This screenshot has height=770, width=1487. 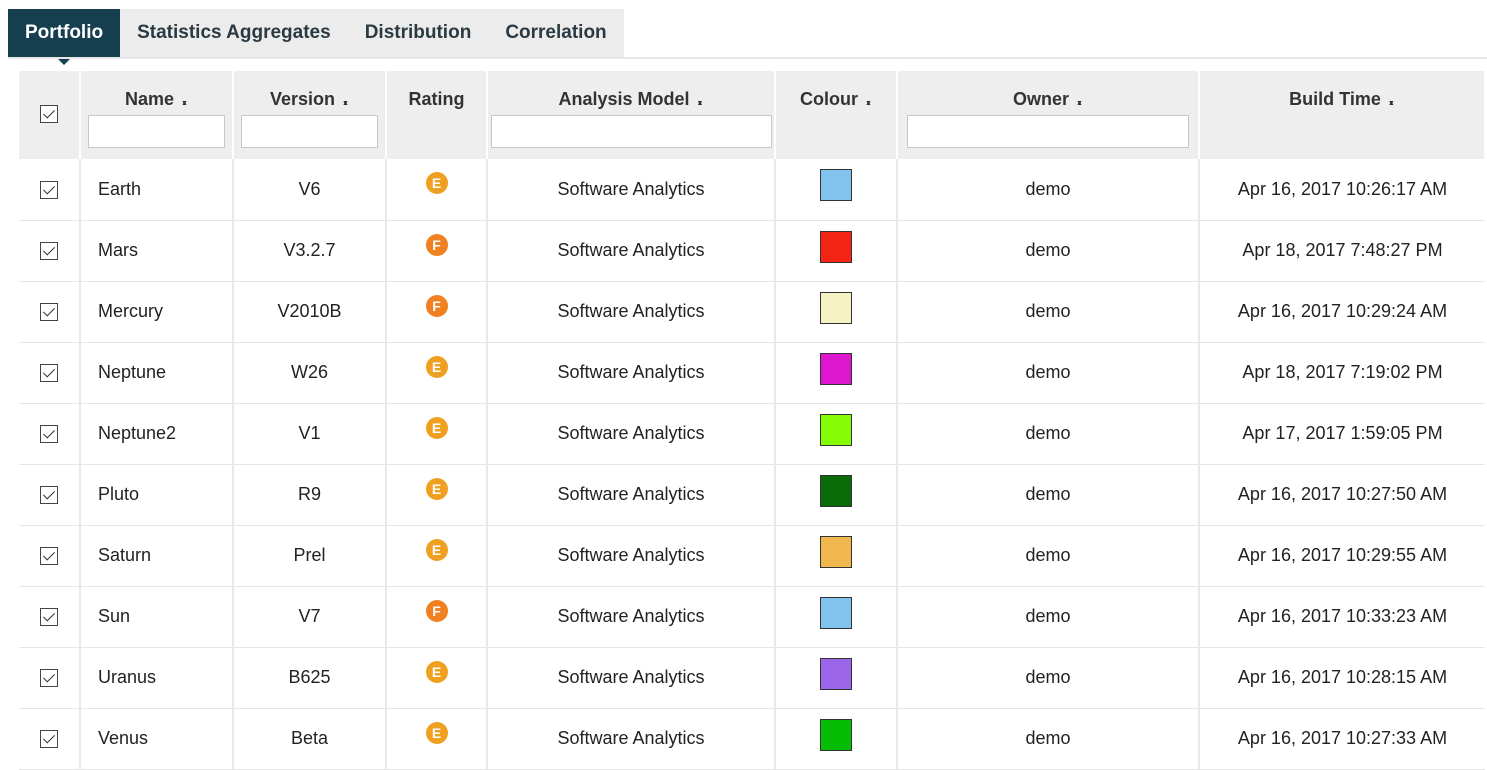 I want to click on column-label-rating: Rating, so click(x=436, y=99).